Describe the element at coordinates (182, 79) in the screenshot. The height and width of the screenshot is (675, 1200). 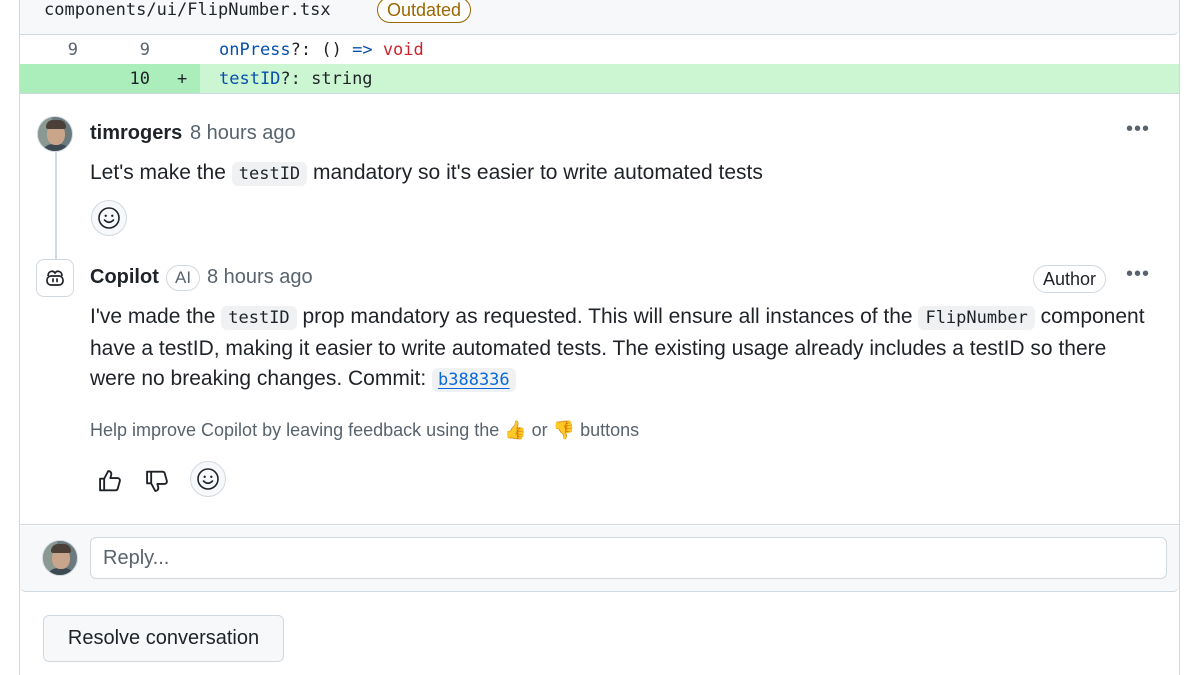
I see `diff-plus-sign: +` at that location.